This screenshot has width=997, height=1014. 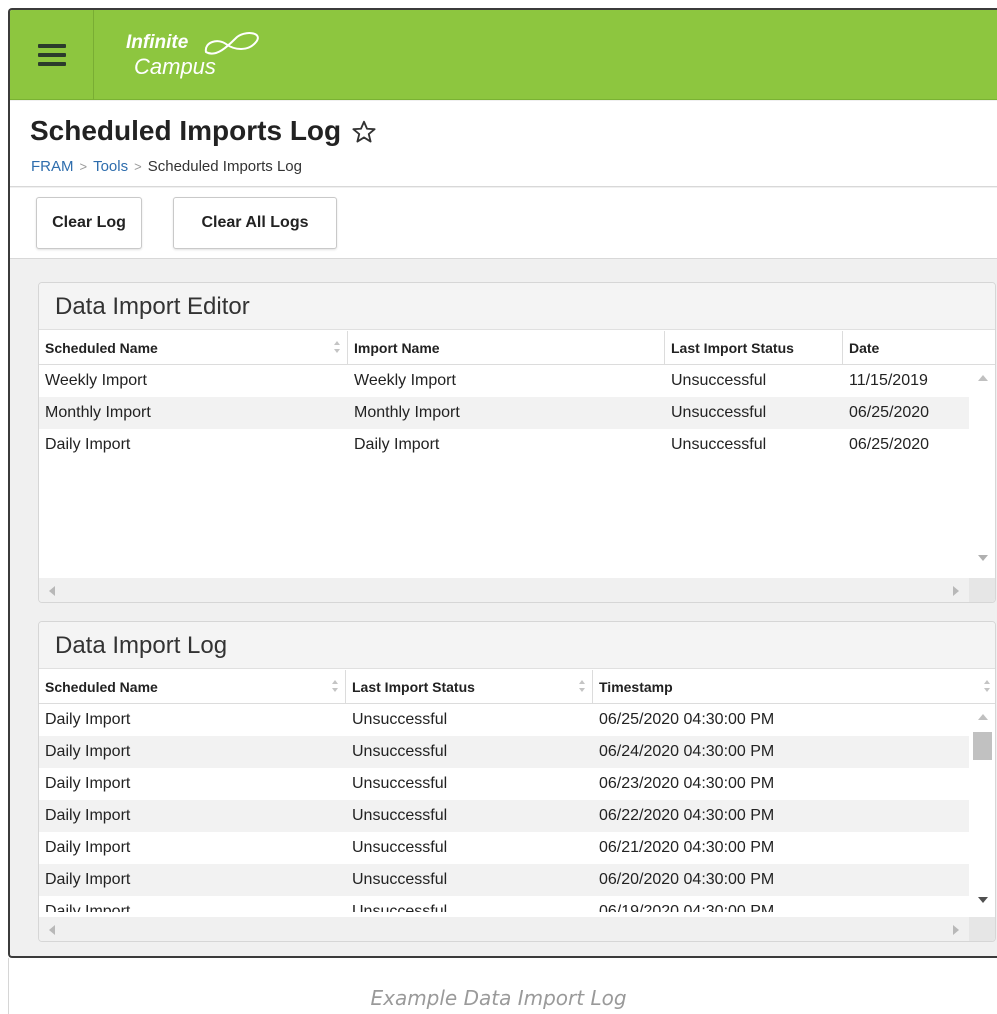 I want to click on cell-scheduled-name: Weekly Import, so click(x=96, y=380).